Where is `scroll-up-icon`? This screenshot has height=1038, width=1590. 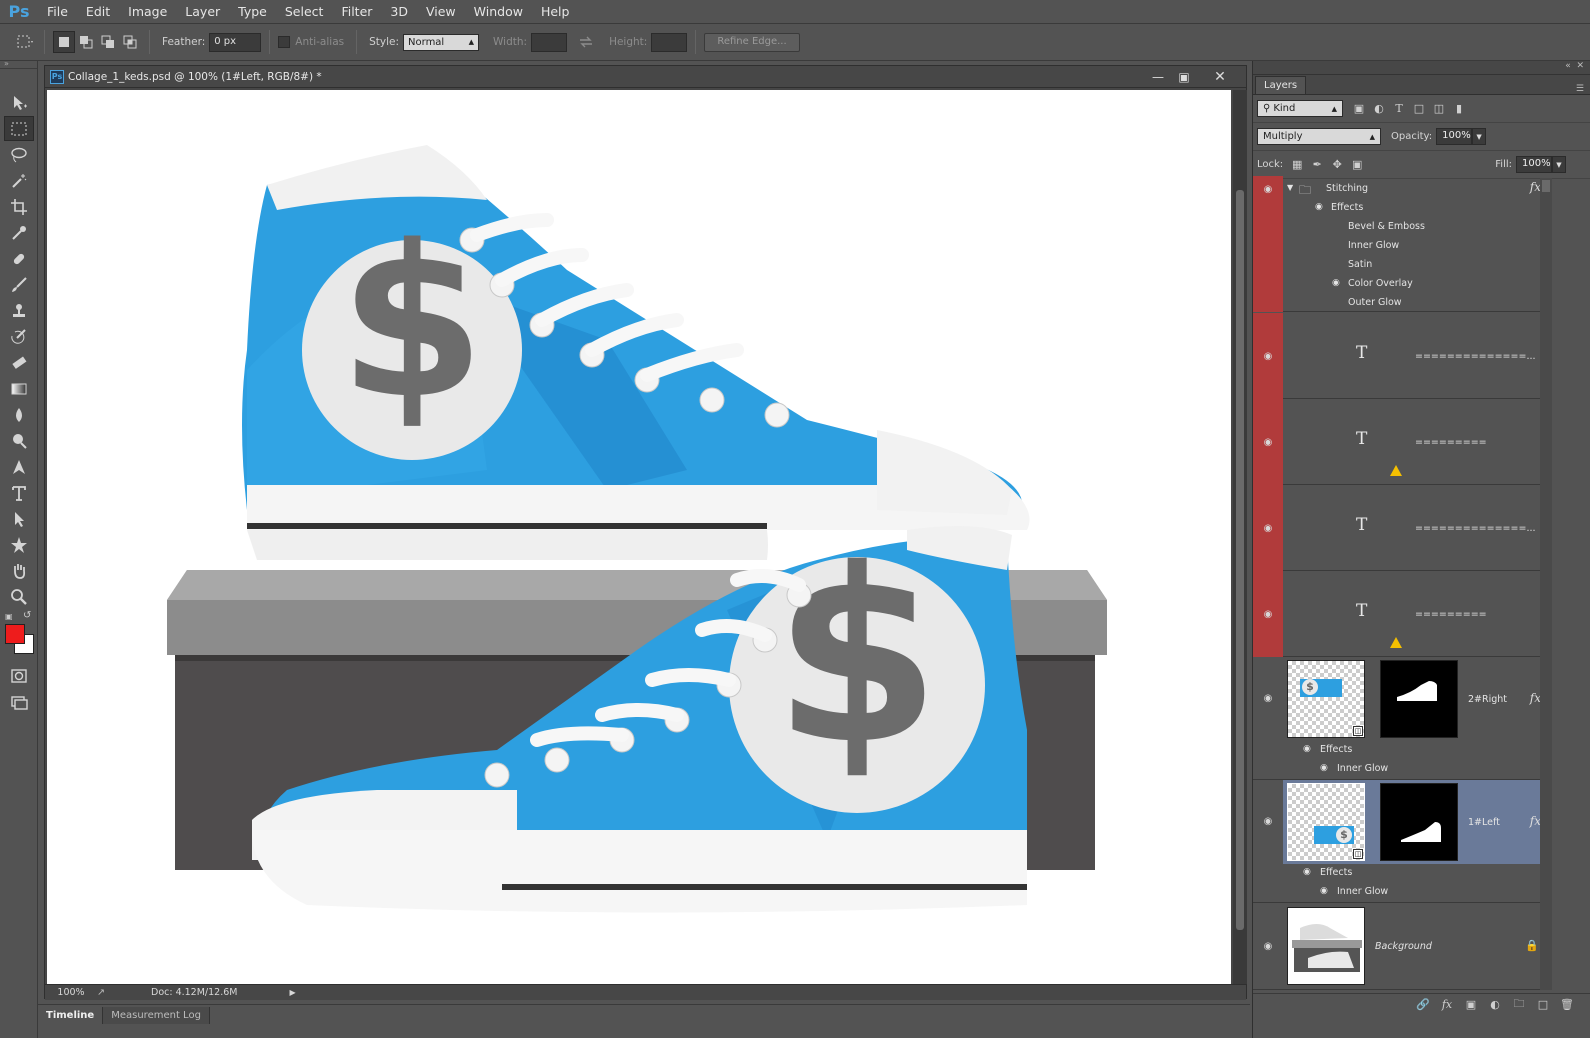 scroll-up-icon is located at coordinates (1546, 186).